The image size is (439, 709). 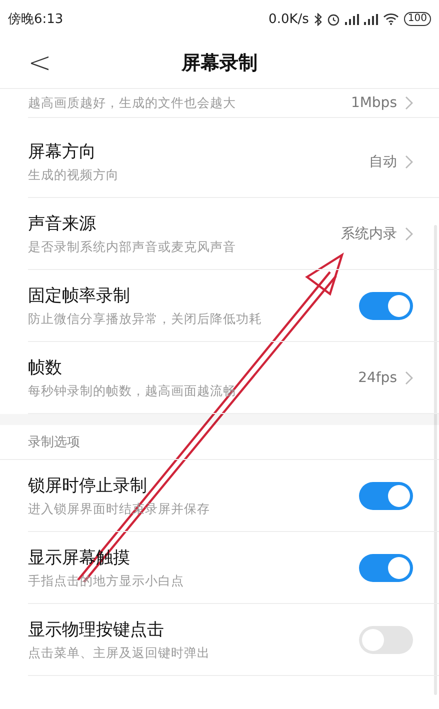 What do you see at coordinates (318, 19) in the screenshot?
I see `bluetooth-icon` at bounding box center [318, 19].